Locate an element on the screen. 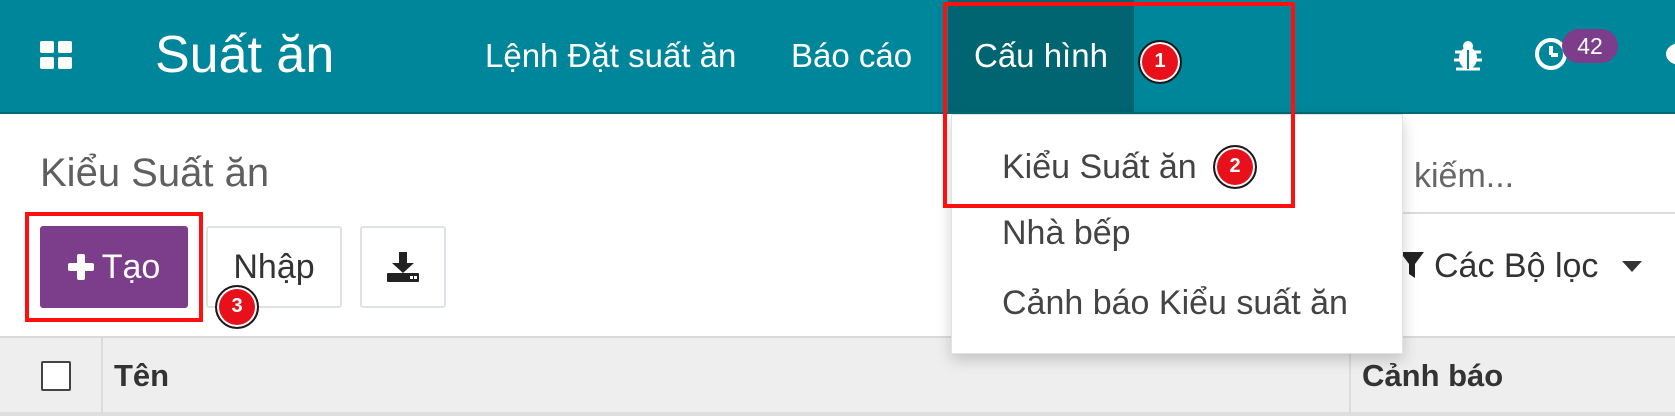  highlight-box-create is located at coordinates (114, 267).